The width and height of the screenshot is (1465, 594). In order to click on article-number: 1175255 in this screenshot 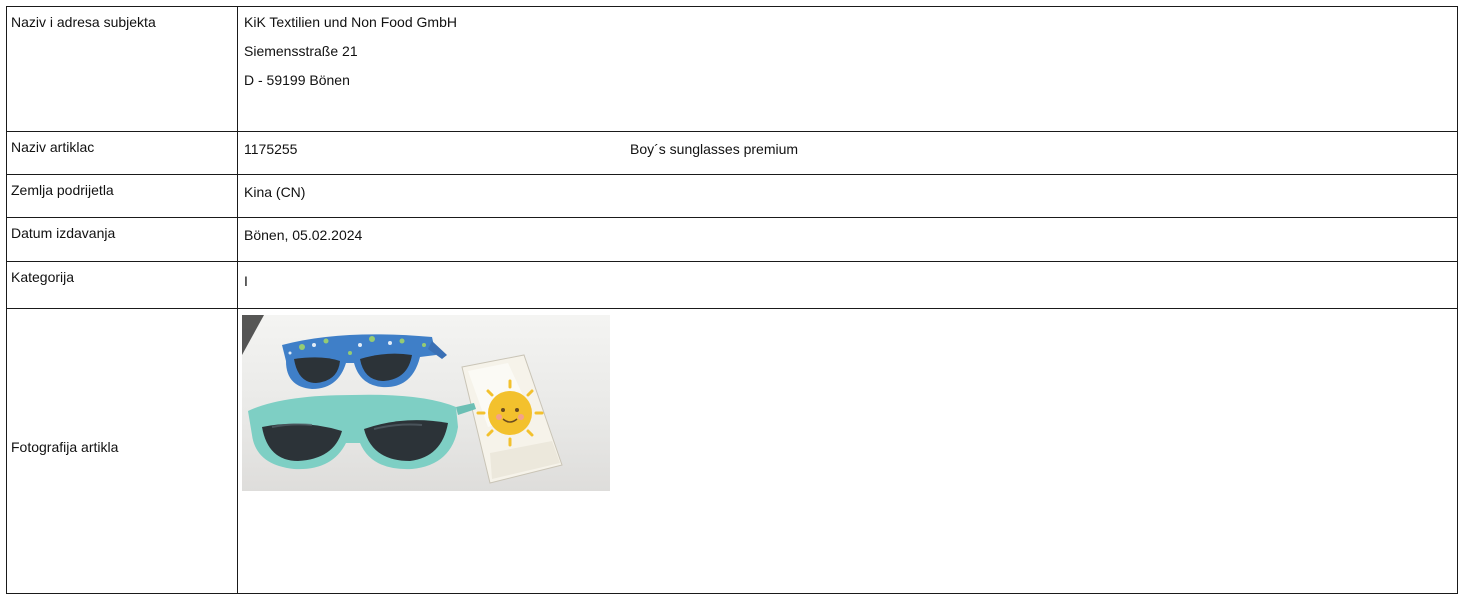, I will do `click(271, 149)`.